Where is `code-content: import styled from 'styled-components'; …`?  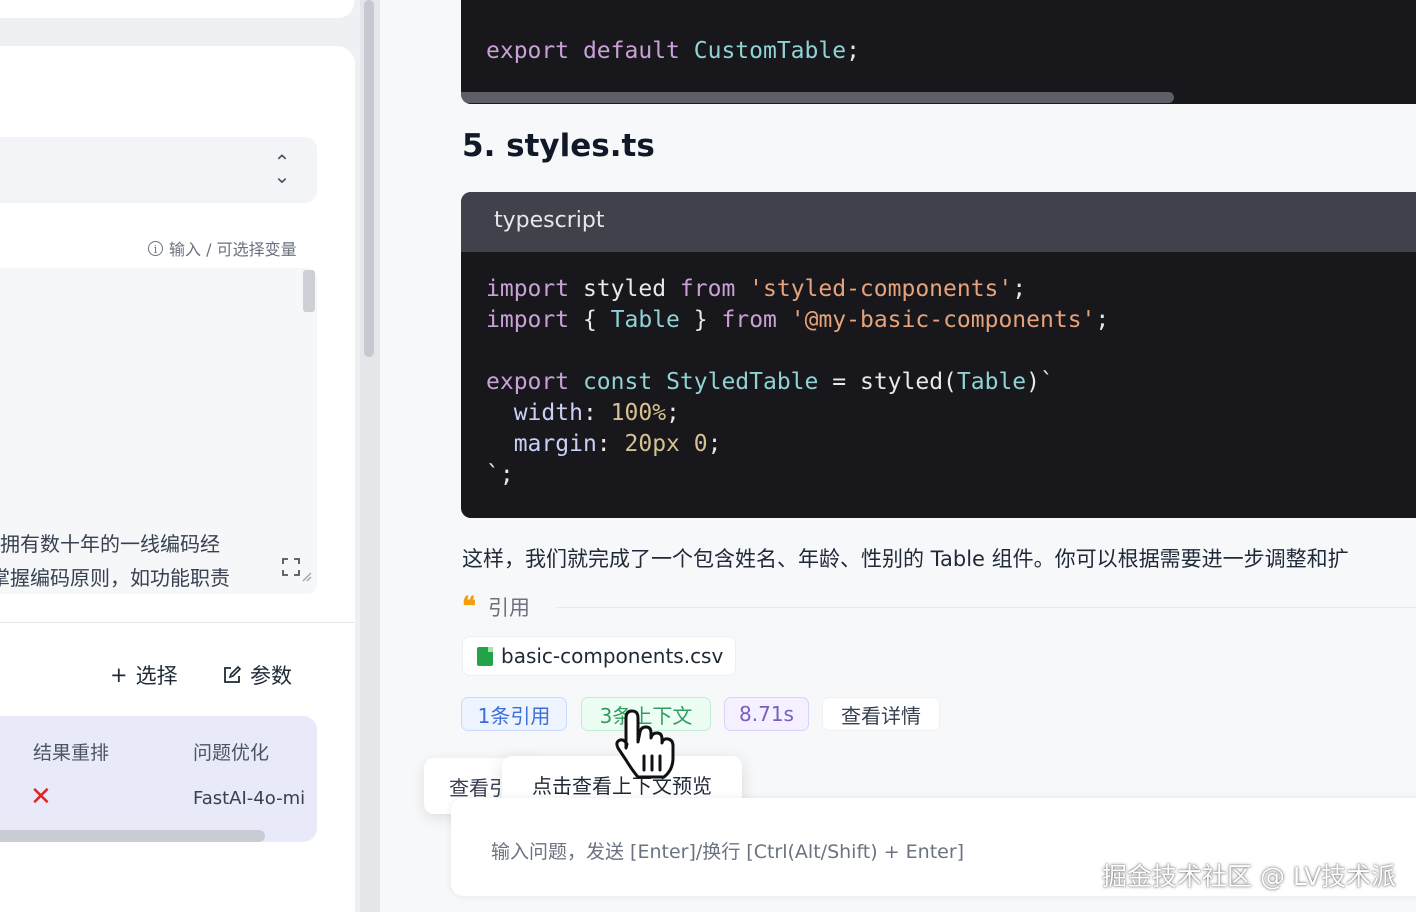 code-content: import styled from 'styled-components'; … is located at coordinates (797, 382).